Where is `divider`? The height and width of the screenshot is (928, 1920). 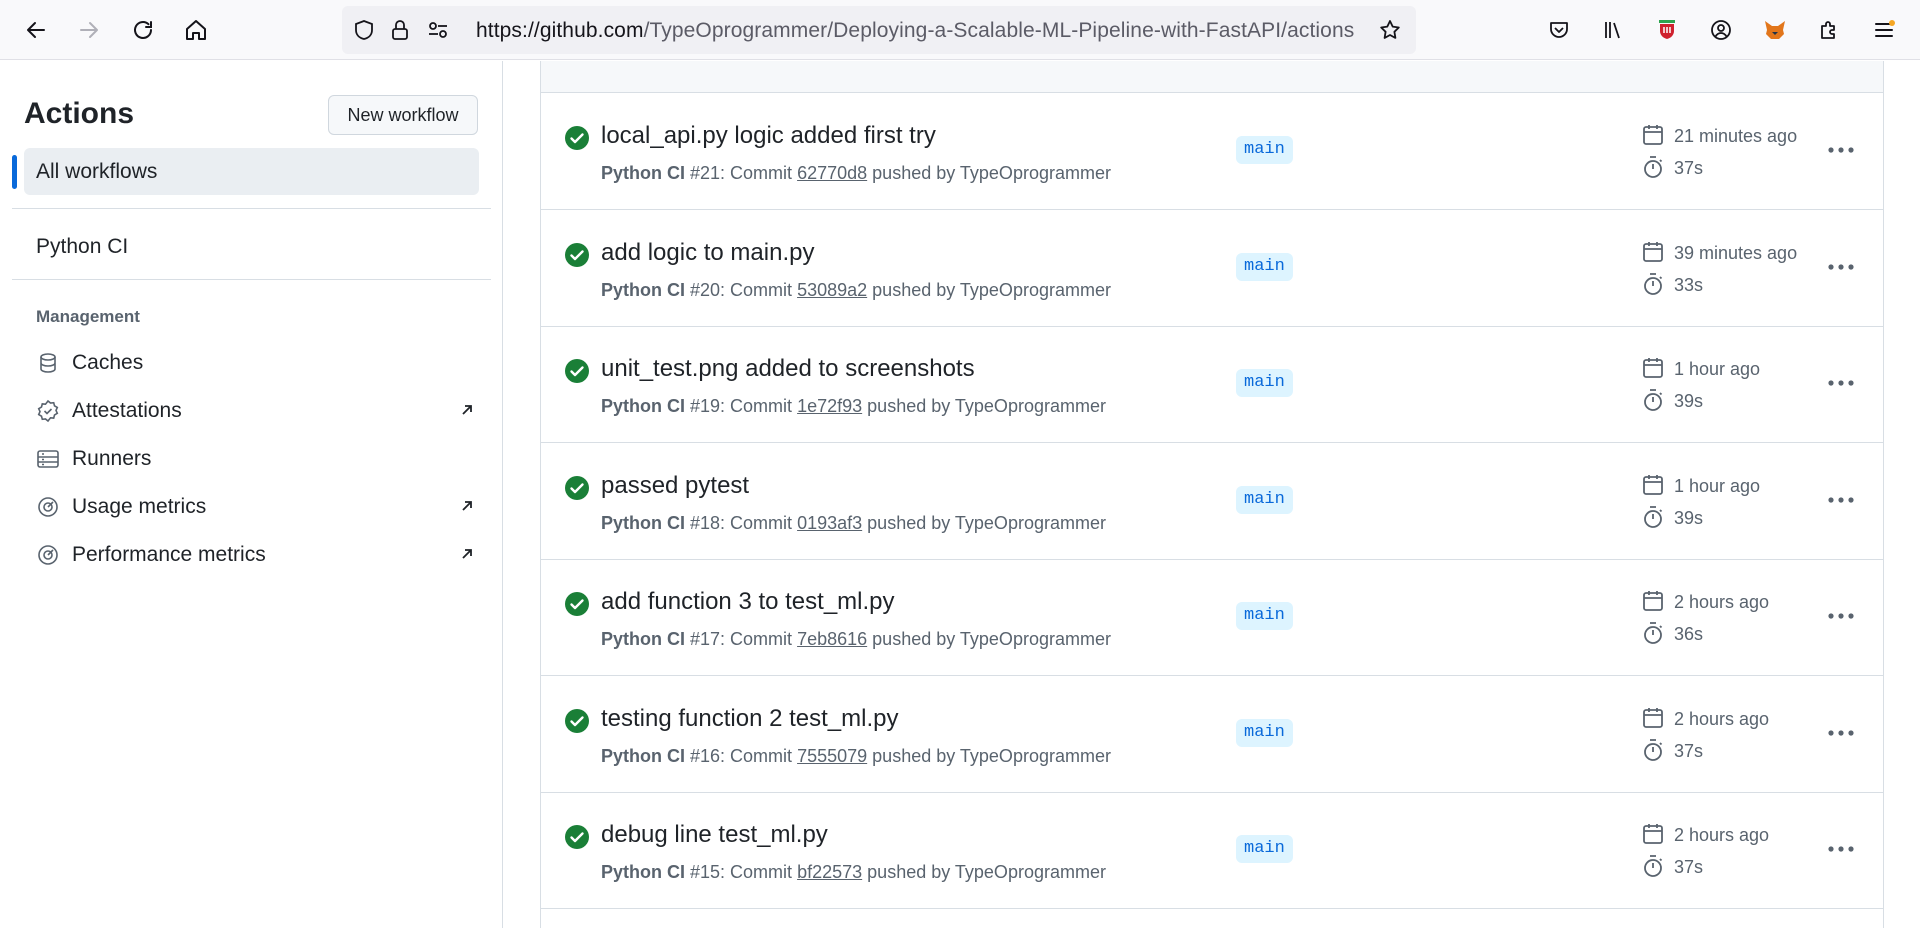 divider is located at coordinates (251, 208).